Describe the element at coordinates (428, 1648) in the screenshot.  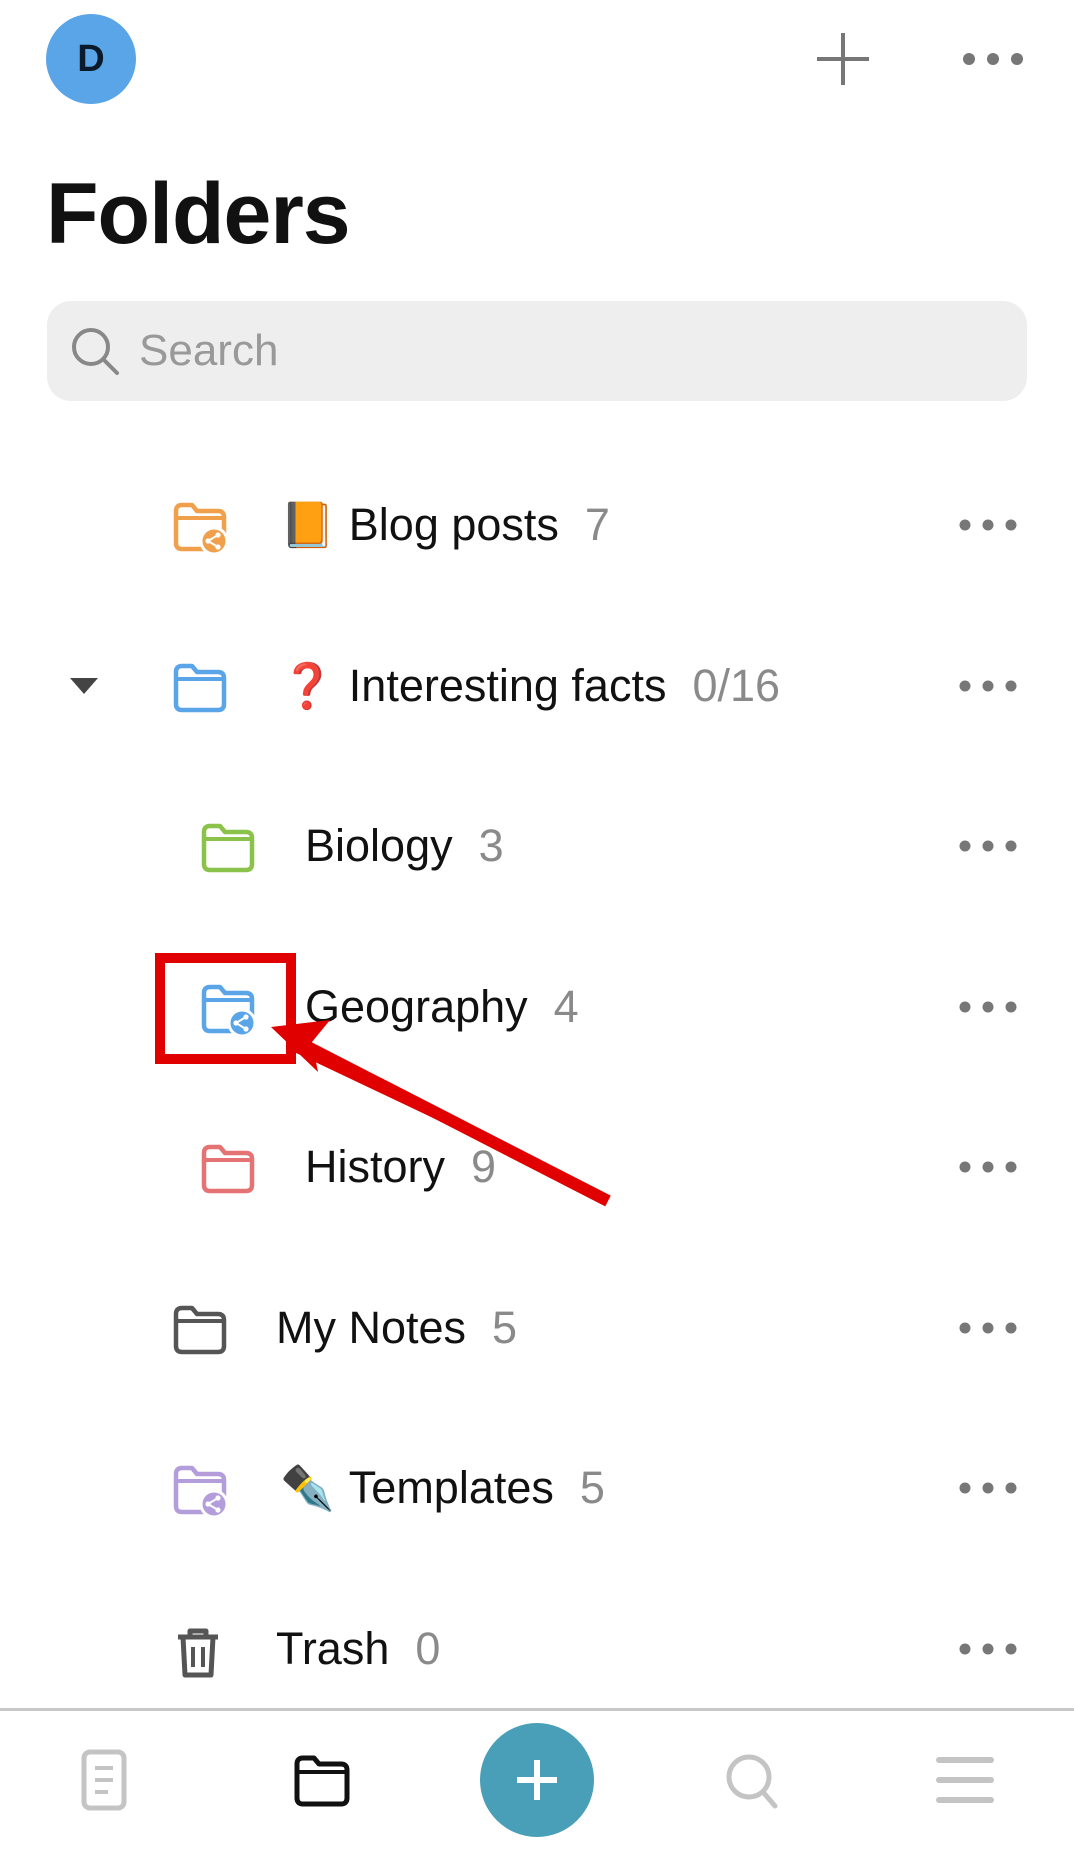
I see `folder-count: 0` at that location.